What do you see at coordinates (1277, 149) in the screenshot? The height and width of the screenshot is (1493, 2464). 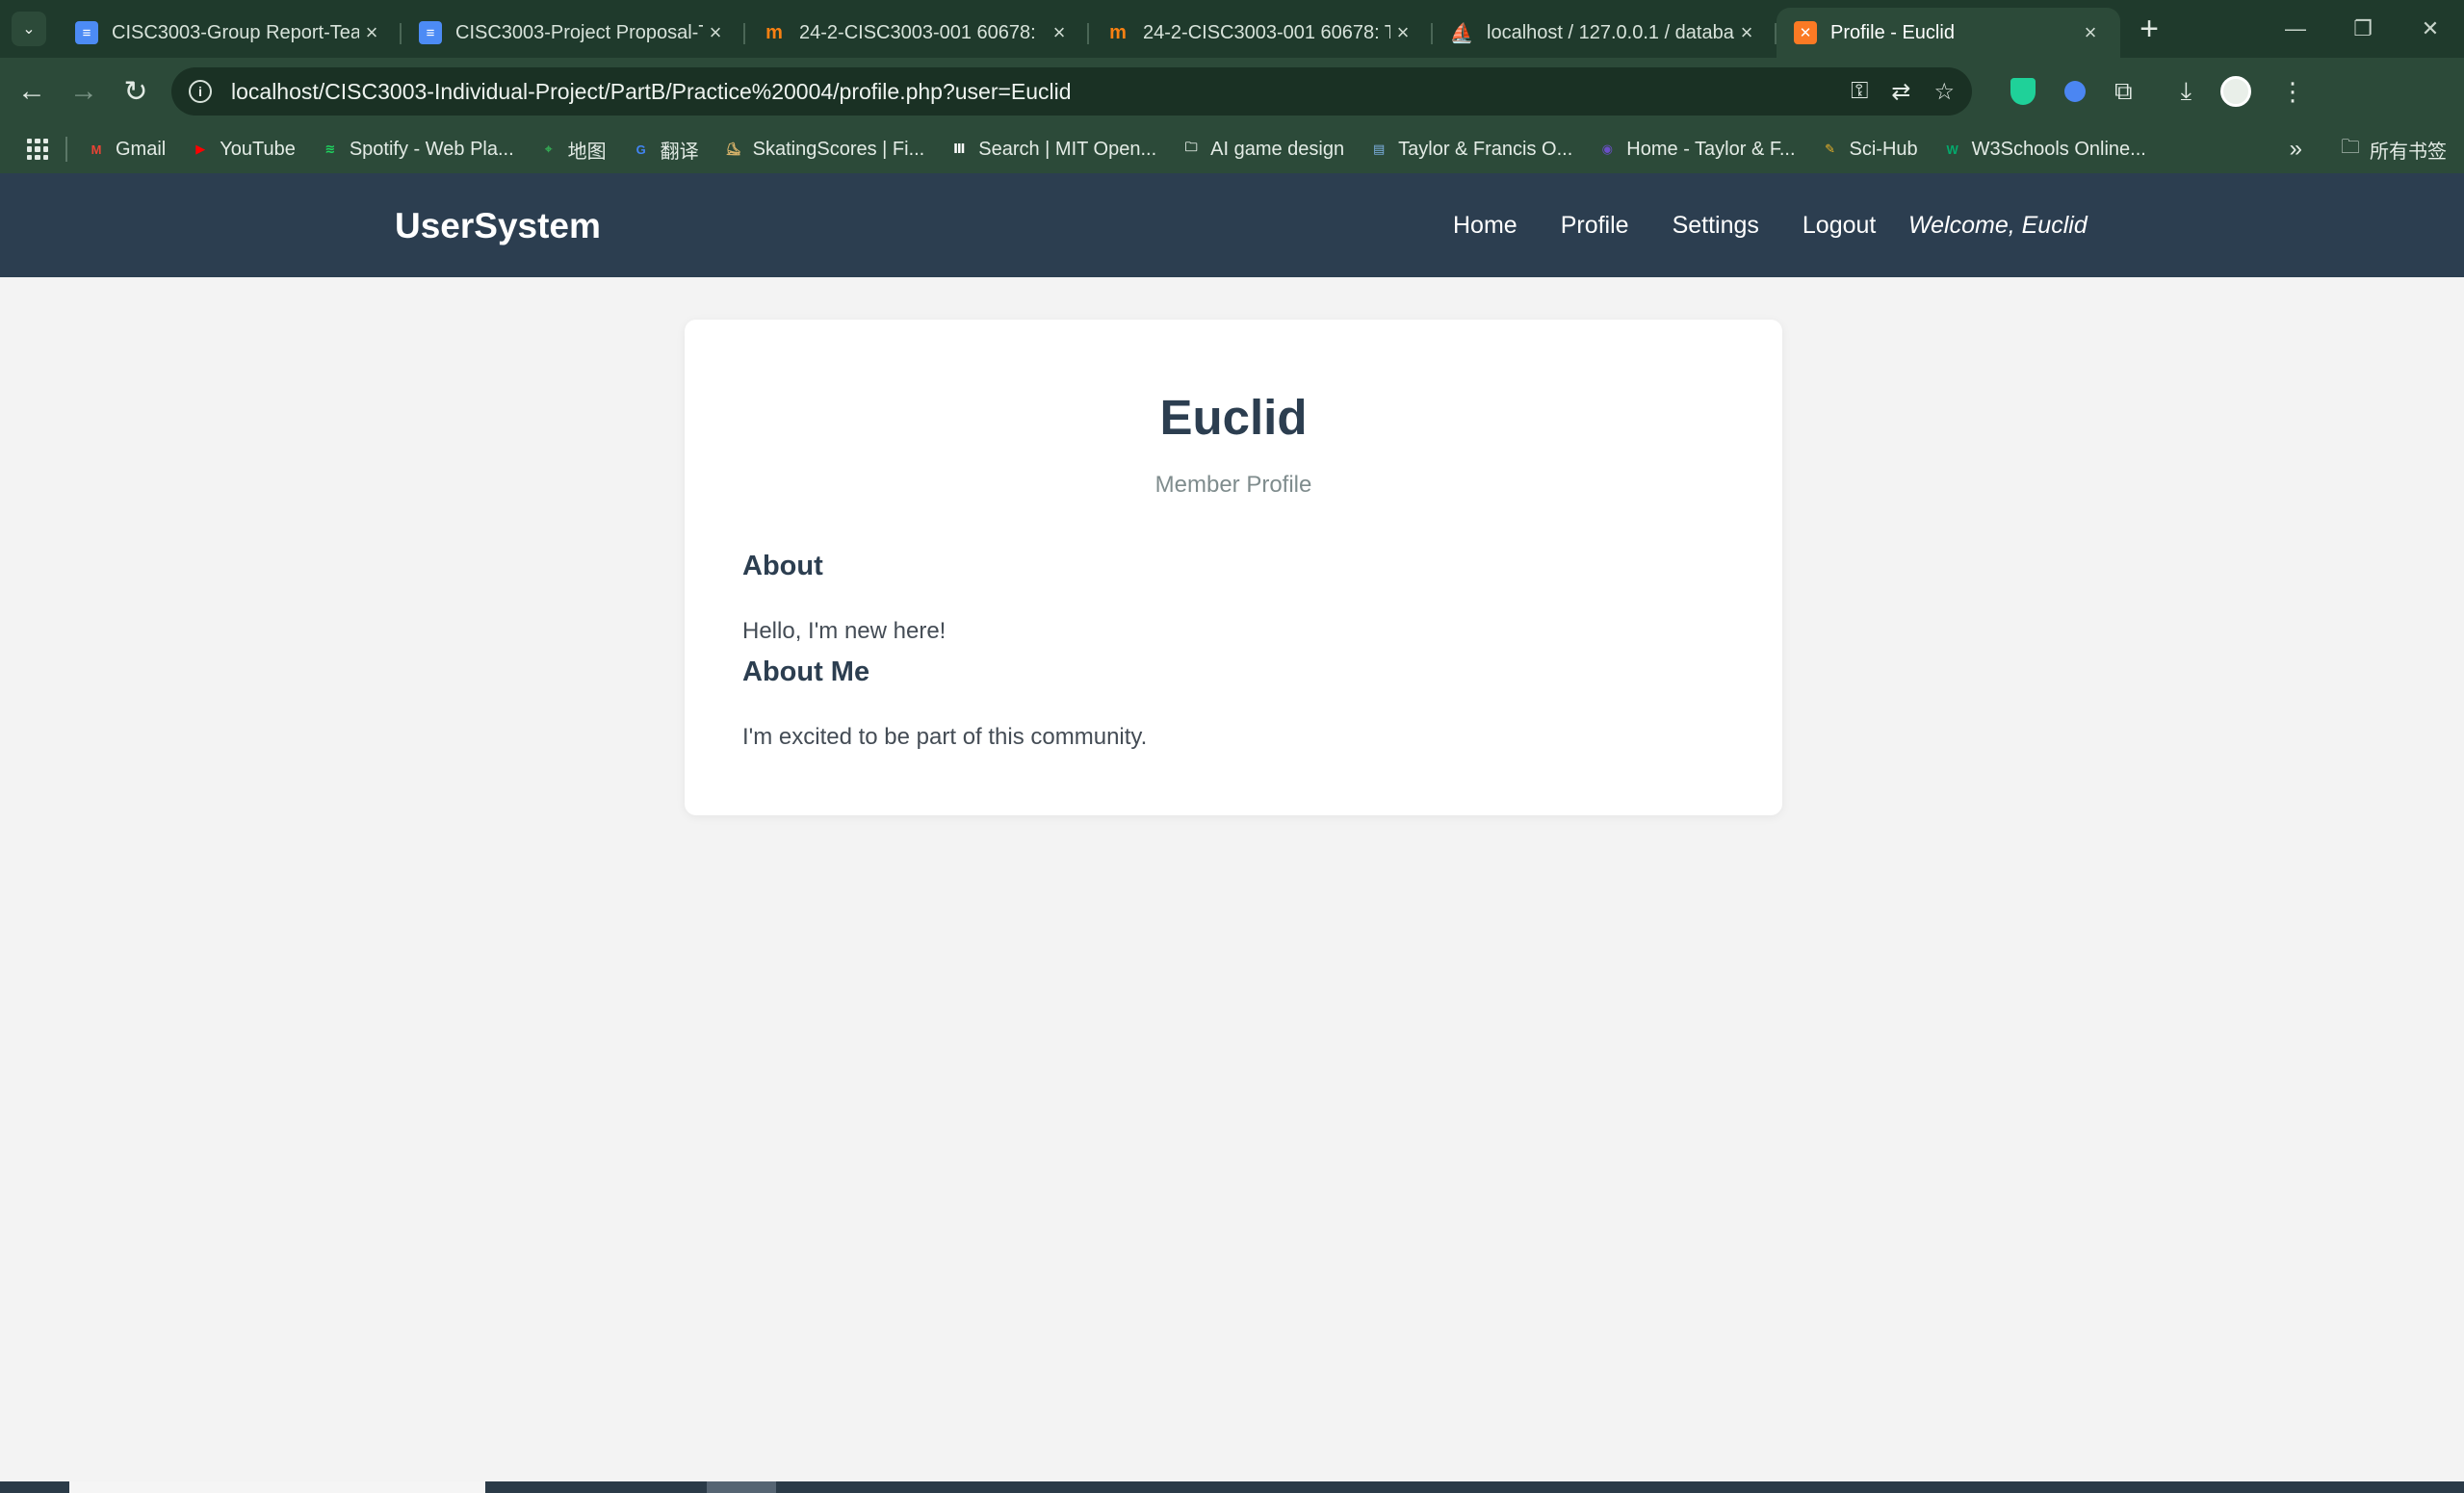 I see `bookmark-label: AI game design` at bounding box center [1277, 149].